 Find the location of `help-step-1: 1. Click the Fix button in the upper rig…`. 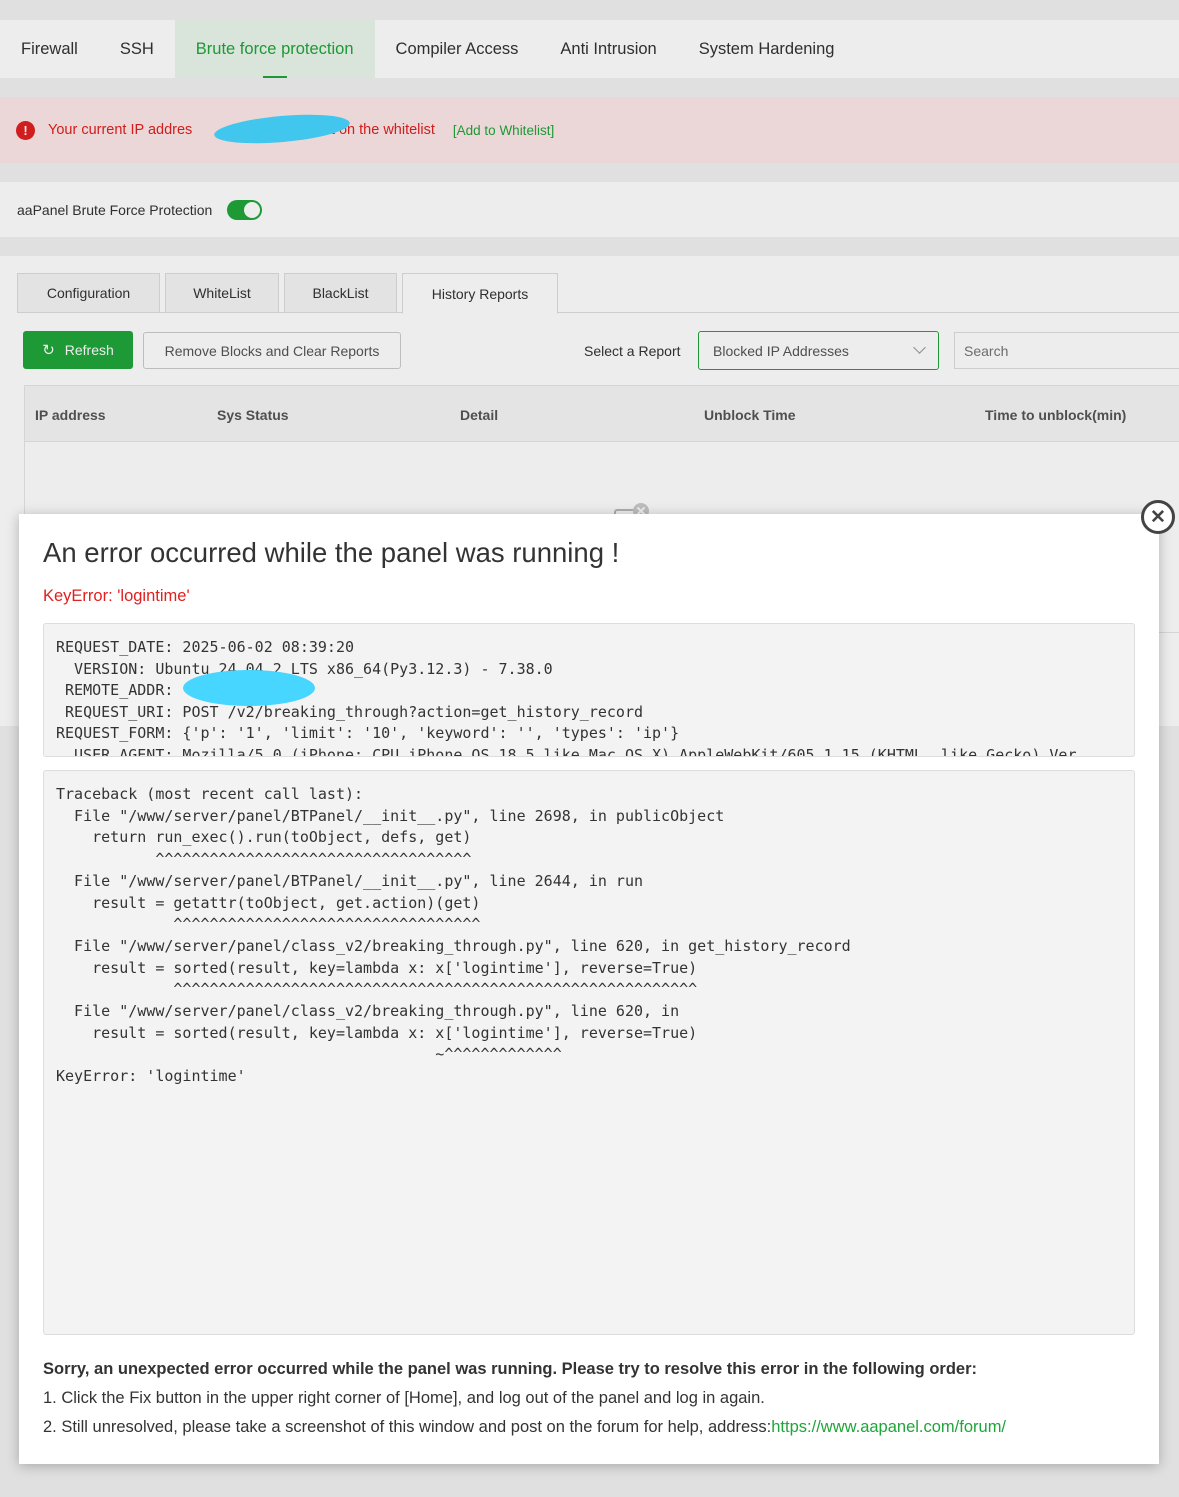

help-step-1: 1. Click the Fix button in the upper rig… is located at coordinates (404, 1398).